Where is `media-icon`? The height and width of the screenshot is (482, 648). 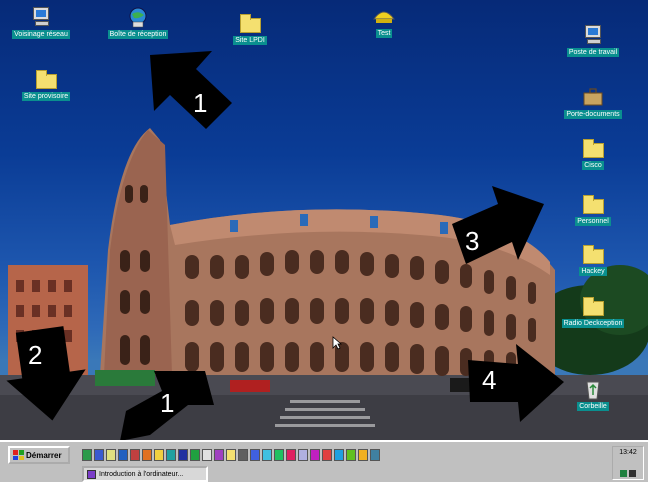 media-icon is located at coordinates (135, 455).